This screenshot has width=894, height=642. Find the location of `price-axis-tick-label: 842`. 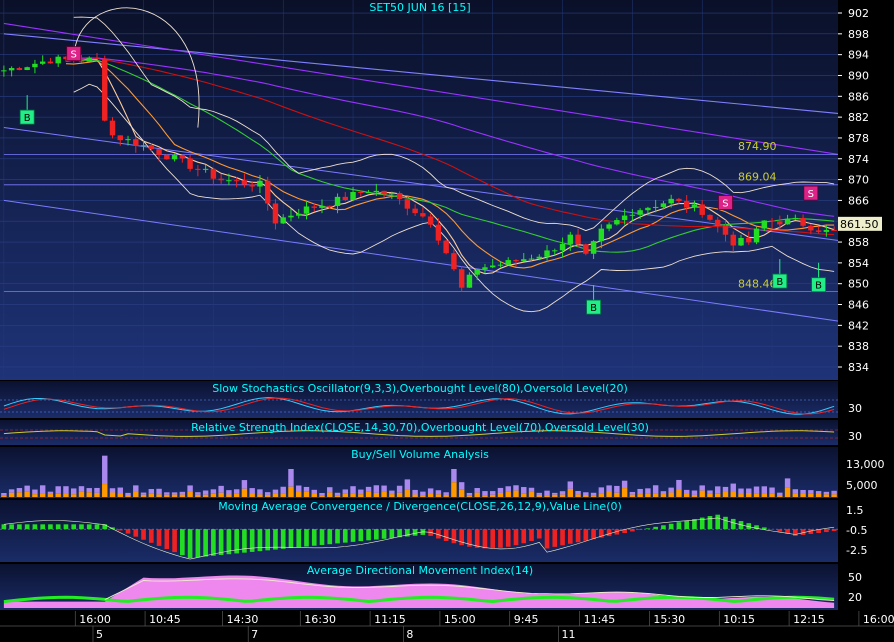

price-axis-tick-label: 842 is located at coordinates (858, 325).